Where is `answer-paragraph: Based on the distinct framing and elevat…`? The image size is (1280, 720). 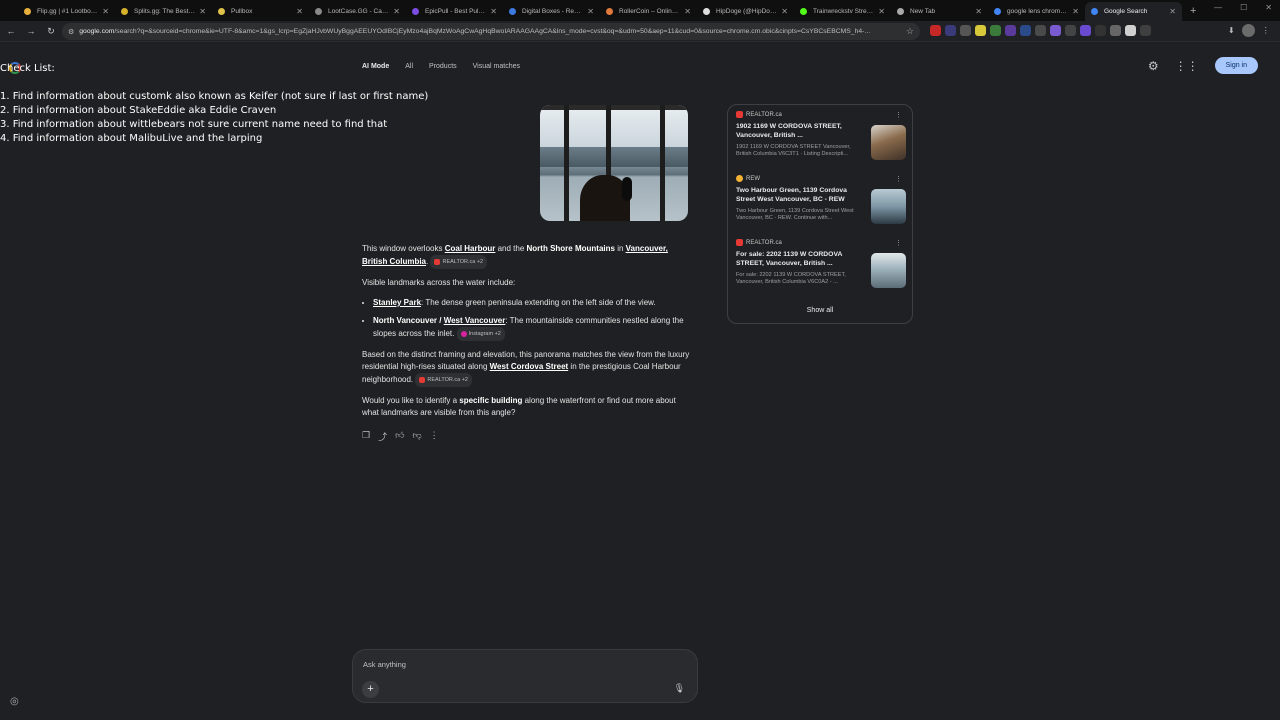
answer-paragraph: Based on the distinct framing and elevat… is located at coordinates (527, 368).